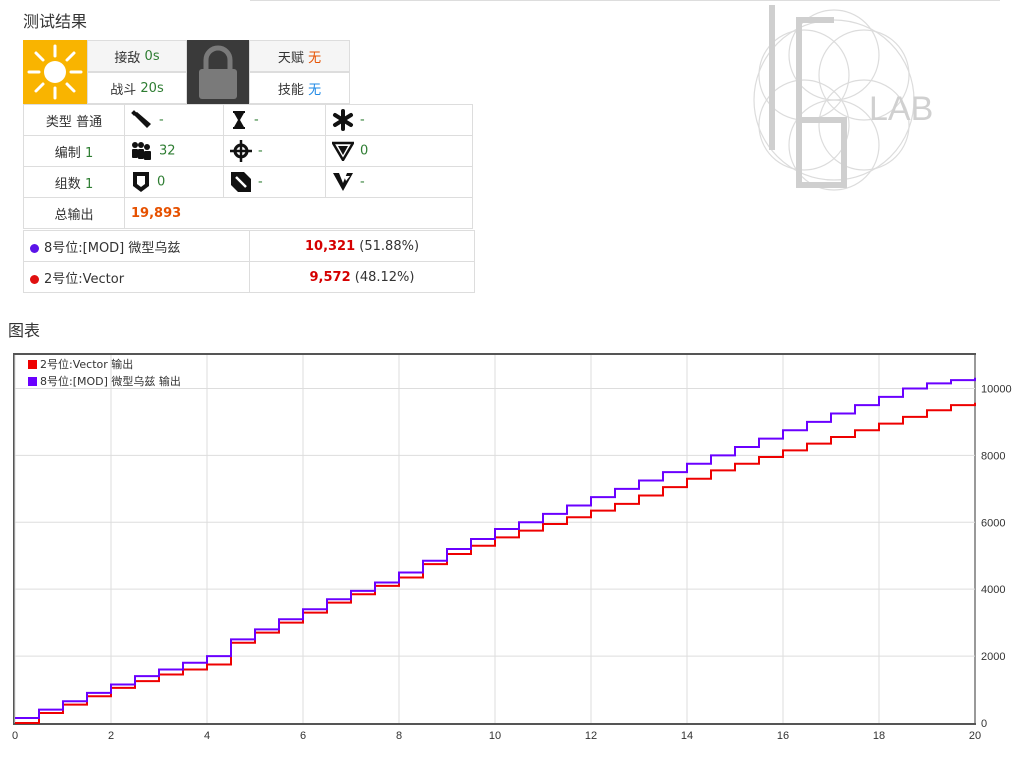 The image size is (1026, 758). I want to click on x-axis-ticks: 0 2 4 6 8 10 12 14 16 18 20, so click(496, 736).